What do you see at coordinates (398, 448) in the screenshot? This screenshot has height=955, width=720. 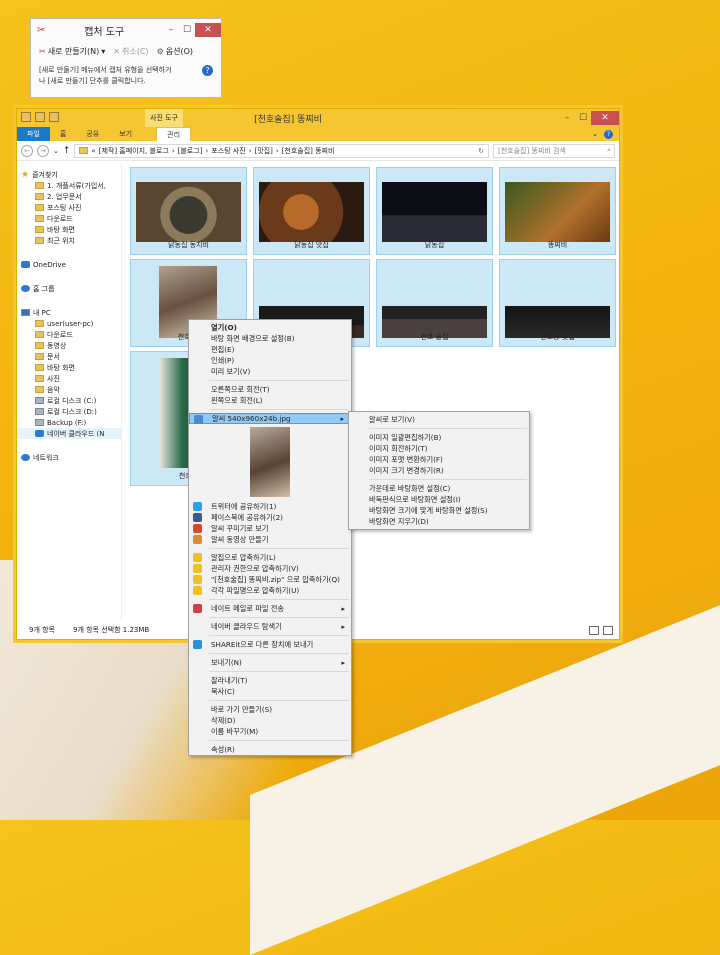 I see `menu-item-label: 이미지 회전하기(T)` at bounding box center [398, 448].